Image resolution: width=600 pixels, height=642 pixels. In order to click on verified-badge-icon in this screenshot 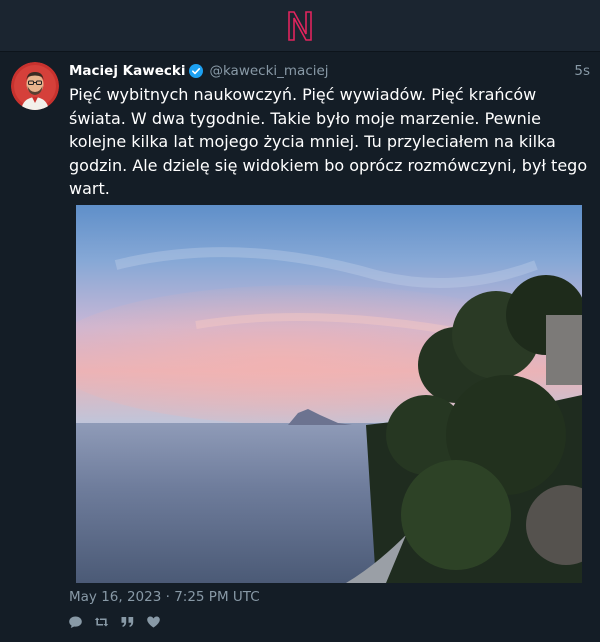, I will do `click(196, 71)`.